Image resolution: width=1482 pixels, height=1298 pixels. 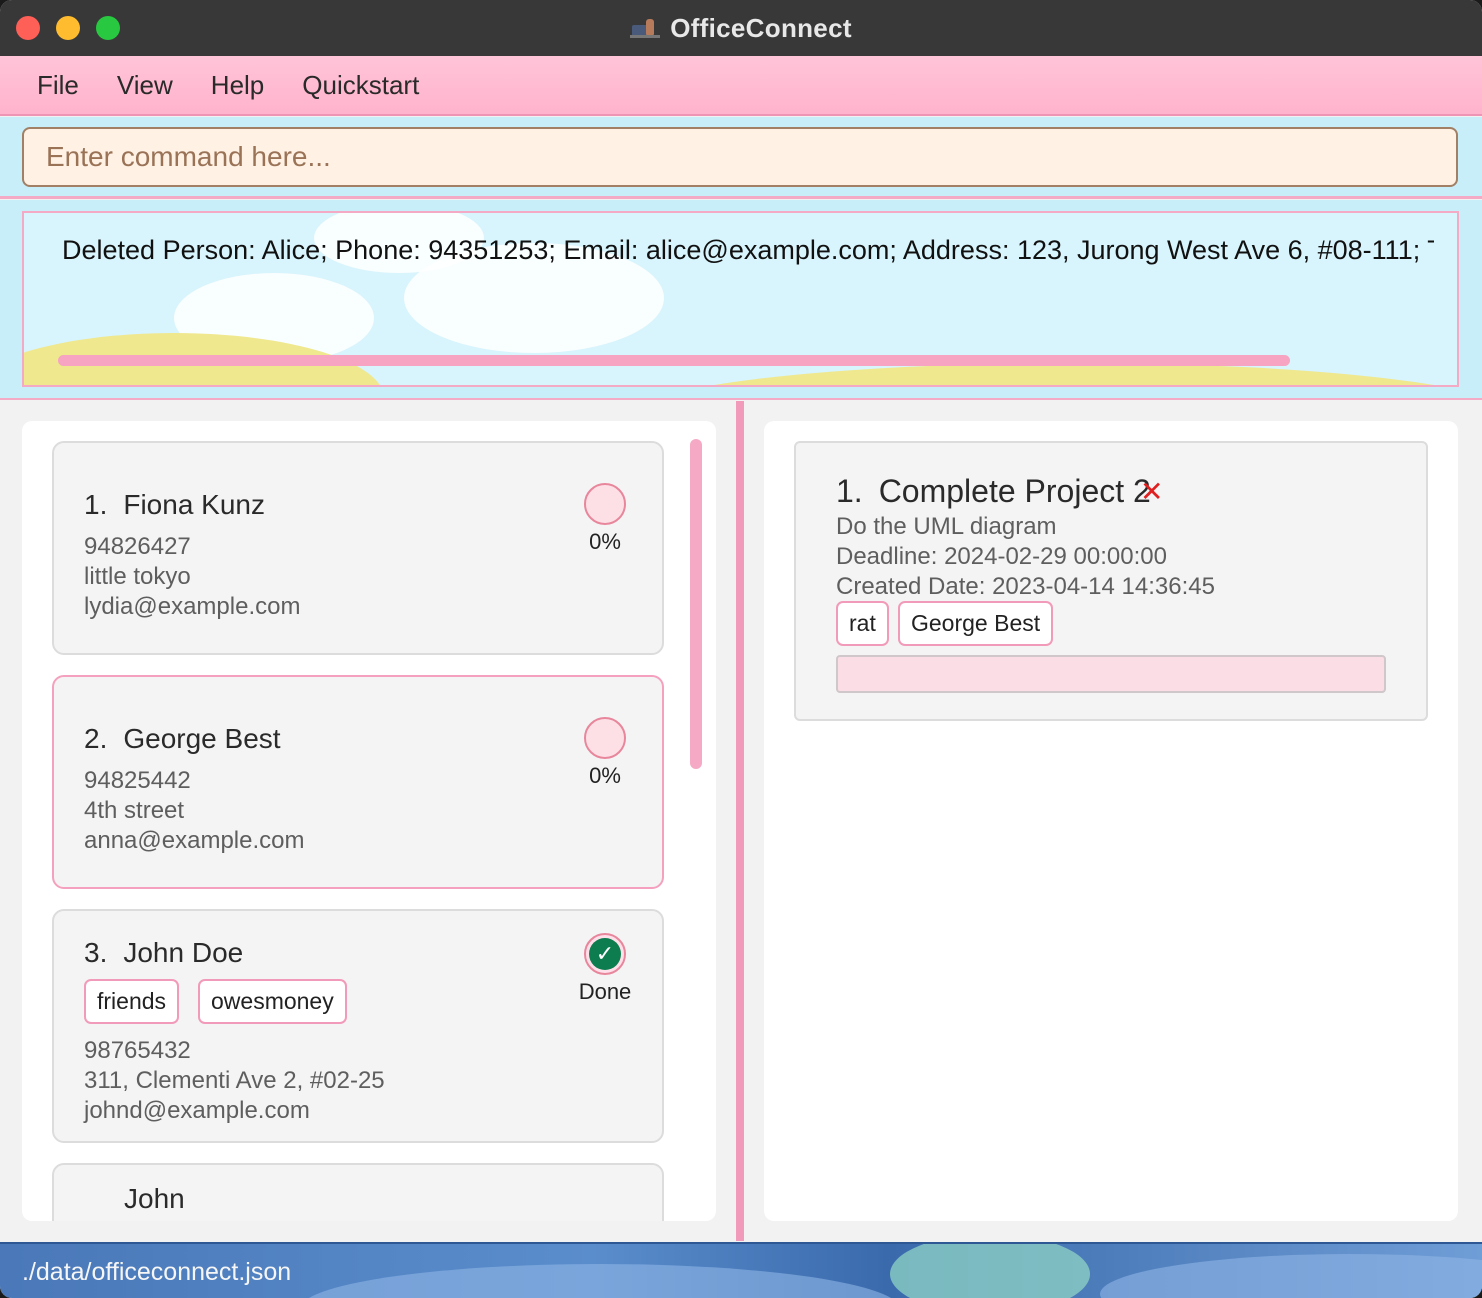 I want to click on split-pane-divider, so click(x=740, y=821).